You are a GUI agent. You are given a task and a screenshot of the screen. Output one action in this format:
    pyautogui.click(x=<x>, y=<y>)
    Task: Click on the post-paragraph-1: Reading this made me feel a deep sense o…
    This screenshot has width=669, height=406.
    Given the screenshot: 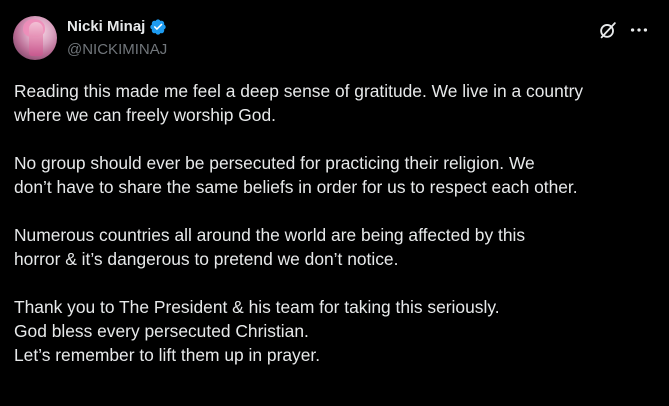 What is the action you would take?
    pyautogui.click(x=299, y=103)
    